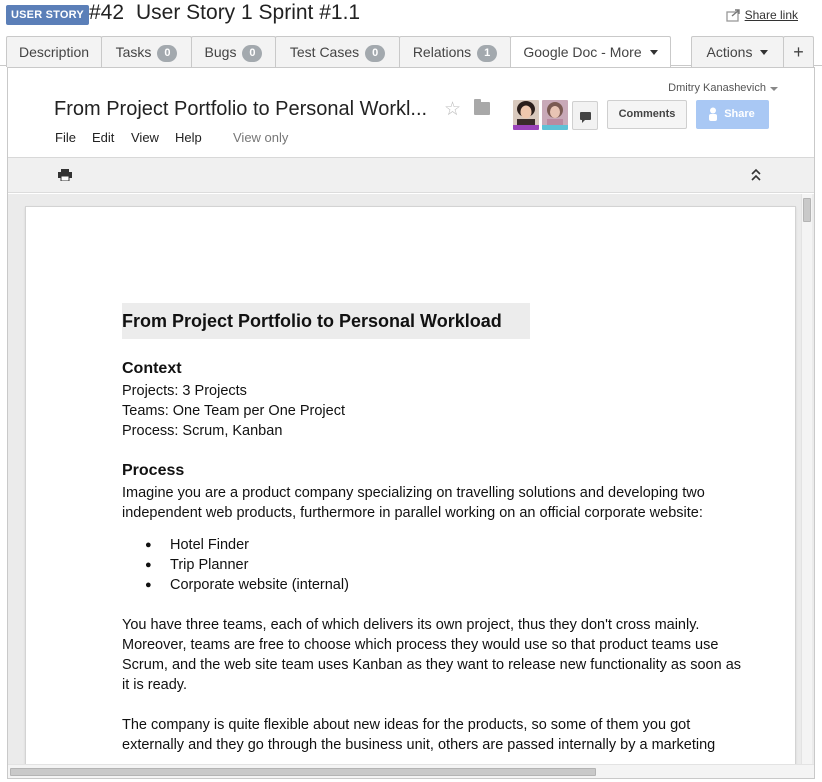  Describe the element at coordinates (443, 545) in the screenshot. I see `list-item: Hotel Finder` at that location.